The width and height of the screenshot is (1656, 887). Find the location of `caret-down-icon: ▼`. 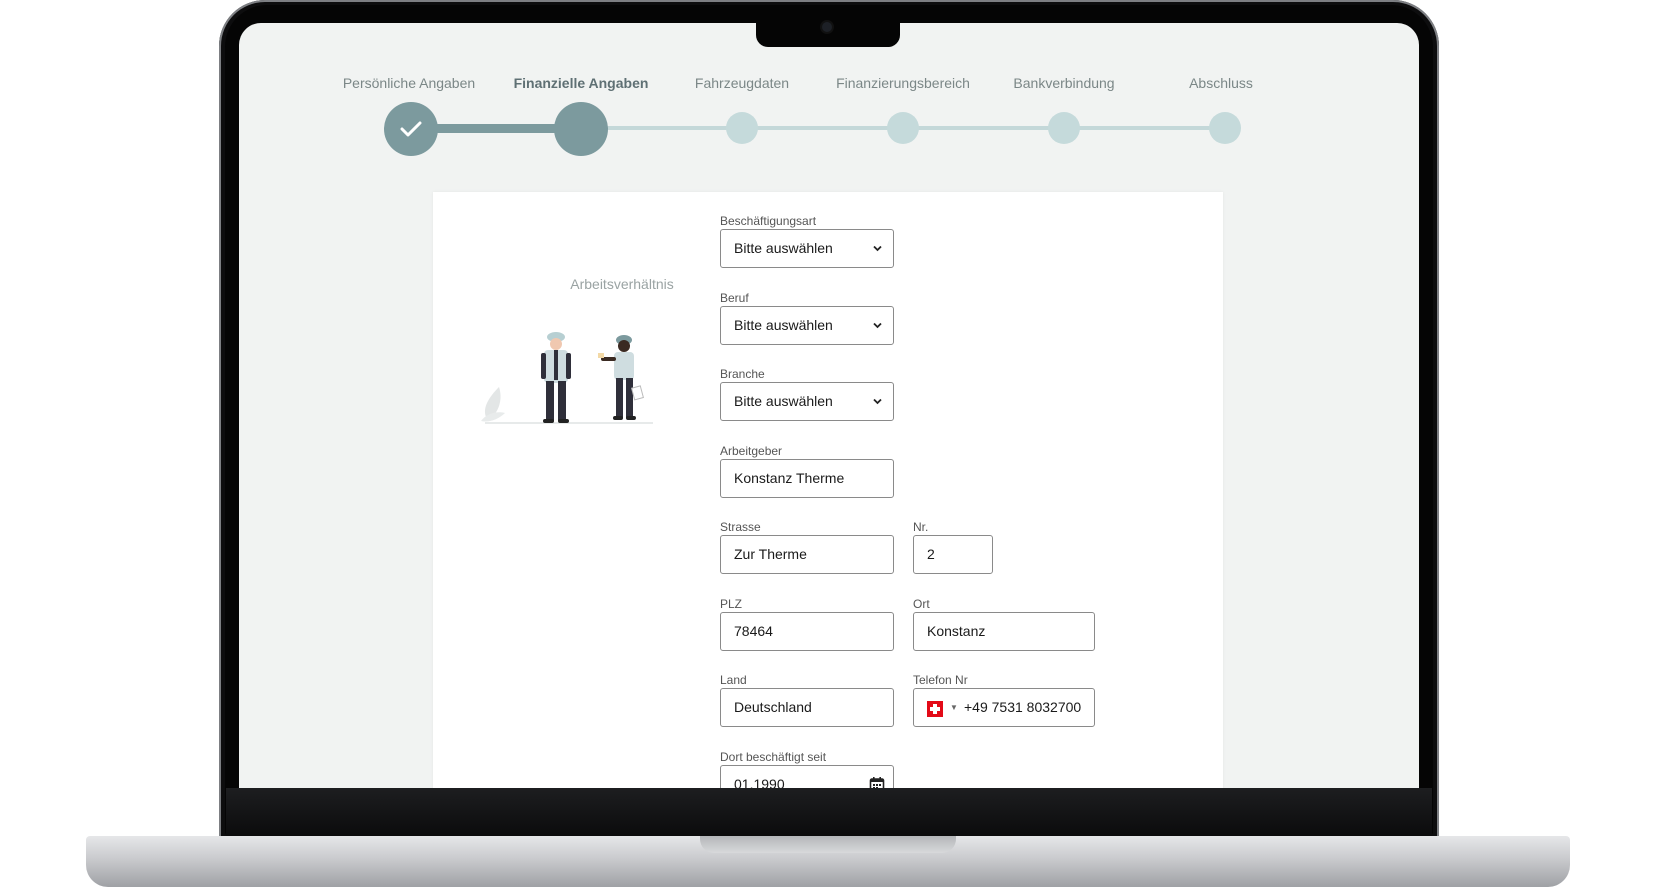

caret-down-icon: ▼ is located at coordinates (954, 707).